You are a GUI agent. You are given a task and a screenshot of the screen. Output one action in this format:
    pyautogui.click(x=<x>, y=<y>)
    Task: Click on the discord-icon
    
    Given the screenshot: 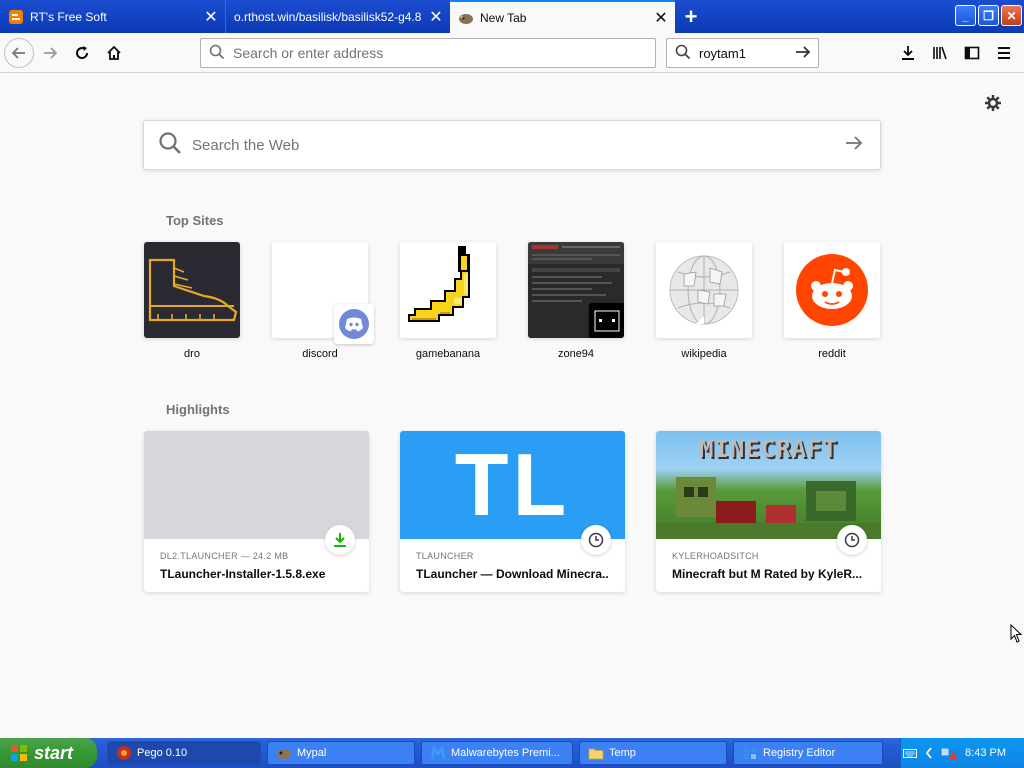 What is the action you would take?
    pyautogui.click(x=354, y=324)
    